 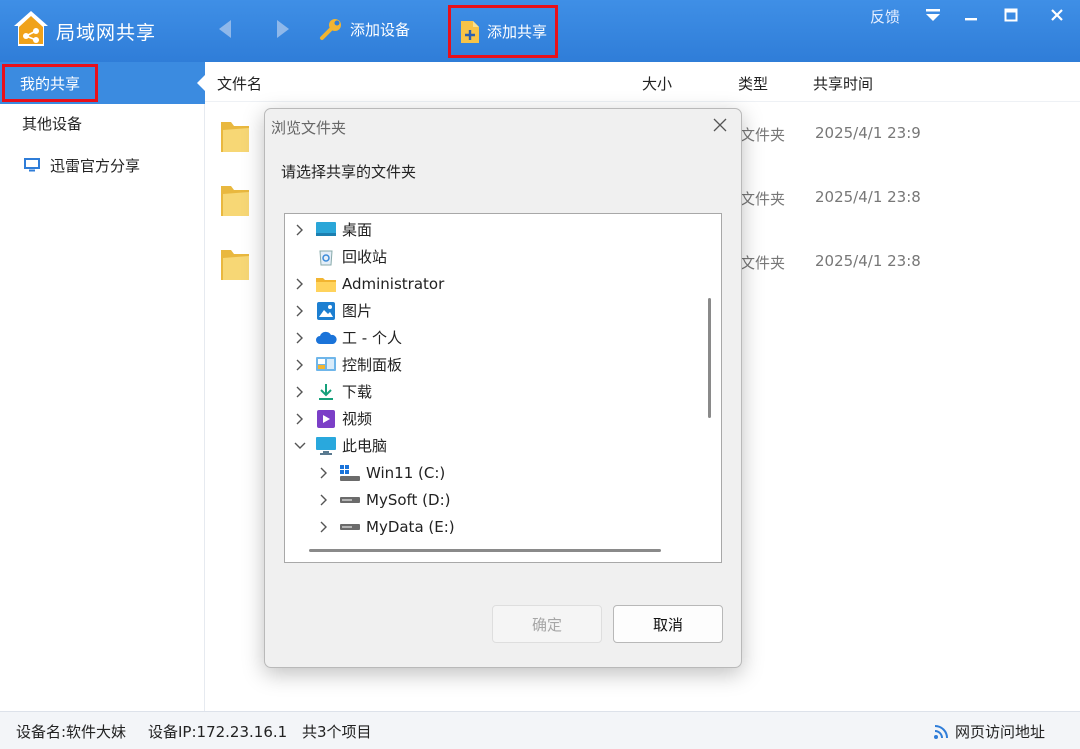 I want to click on tree-node-label: 控制面板, so click(x=372, y=365).